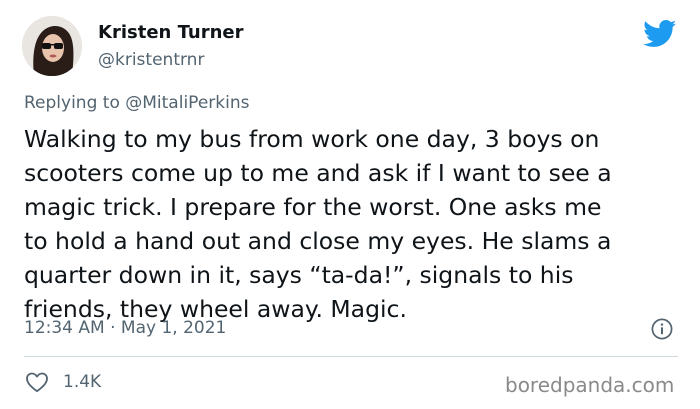  I want to click on like-button: 1.4K, so click(63, 382).